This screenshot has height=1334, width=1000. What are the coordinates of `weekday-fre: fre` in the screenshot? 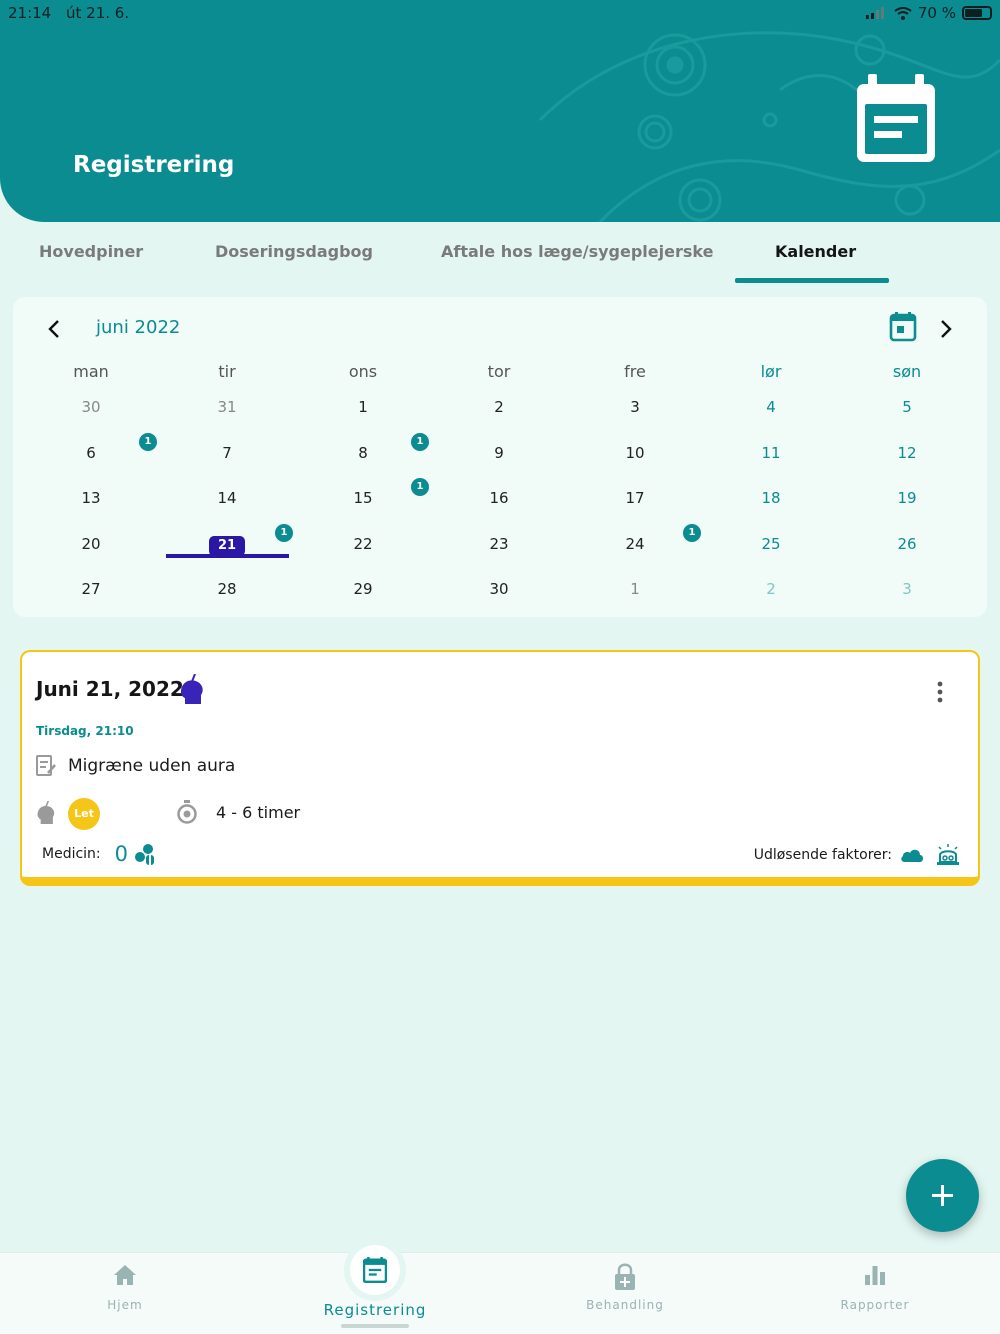 It's located at (635, 371).